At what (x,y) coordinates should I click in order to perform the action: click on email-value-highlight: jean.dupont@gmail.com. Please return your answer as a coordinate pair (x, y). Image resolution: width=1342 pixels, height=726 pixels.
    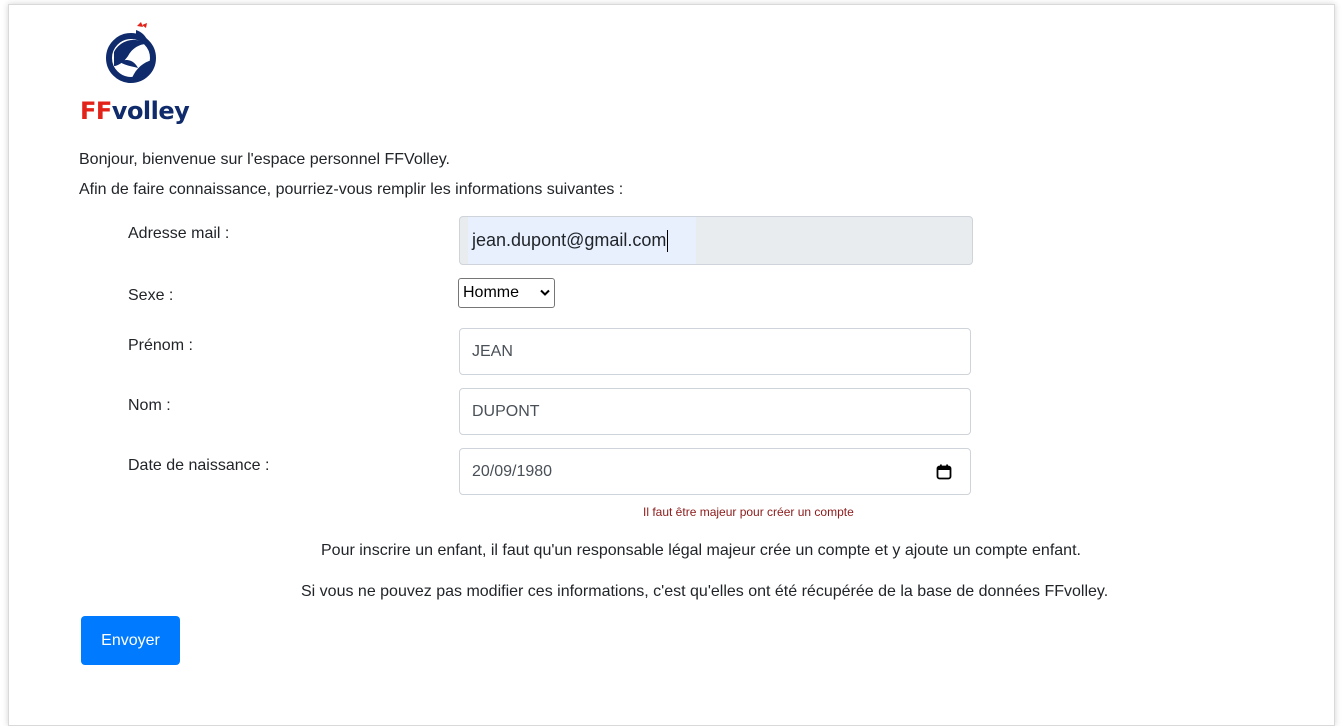
    Looking at the image, I should click on (582, 240).